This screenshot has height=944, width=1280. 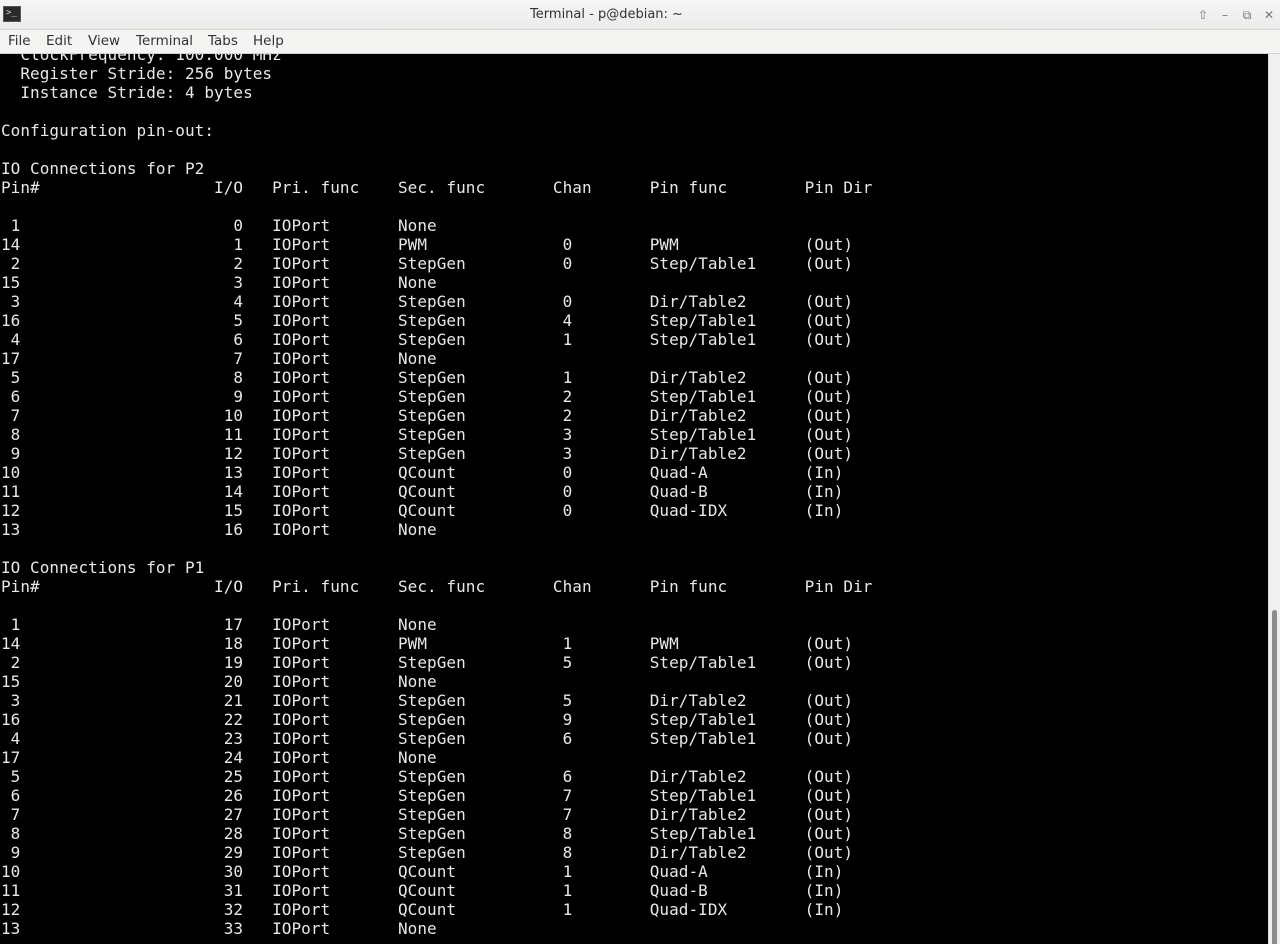 What do you see at coordinates (427, 434) in the screenshot?
I see `terminal-line: 8 11 IOPort StepGen 3 Step/Table1 (Out)` at bounding box center [427, 434].